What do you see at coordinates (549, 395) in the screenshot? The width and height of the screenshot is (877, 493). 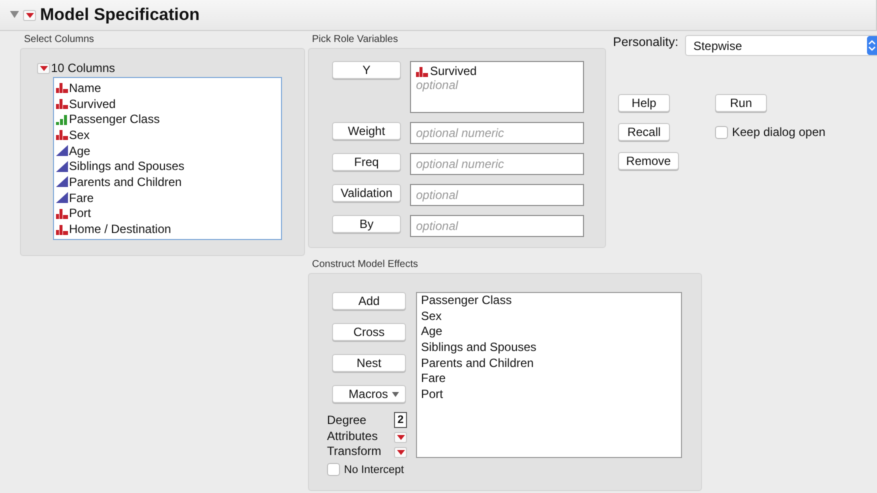 I see `effect-item: Port` at bounding box center [549, 395].